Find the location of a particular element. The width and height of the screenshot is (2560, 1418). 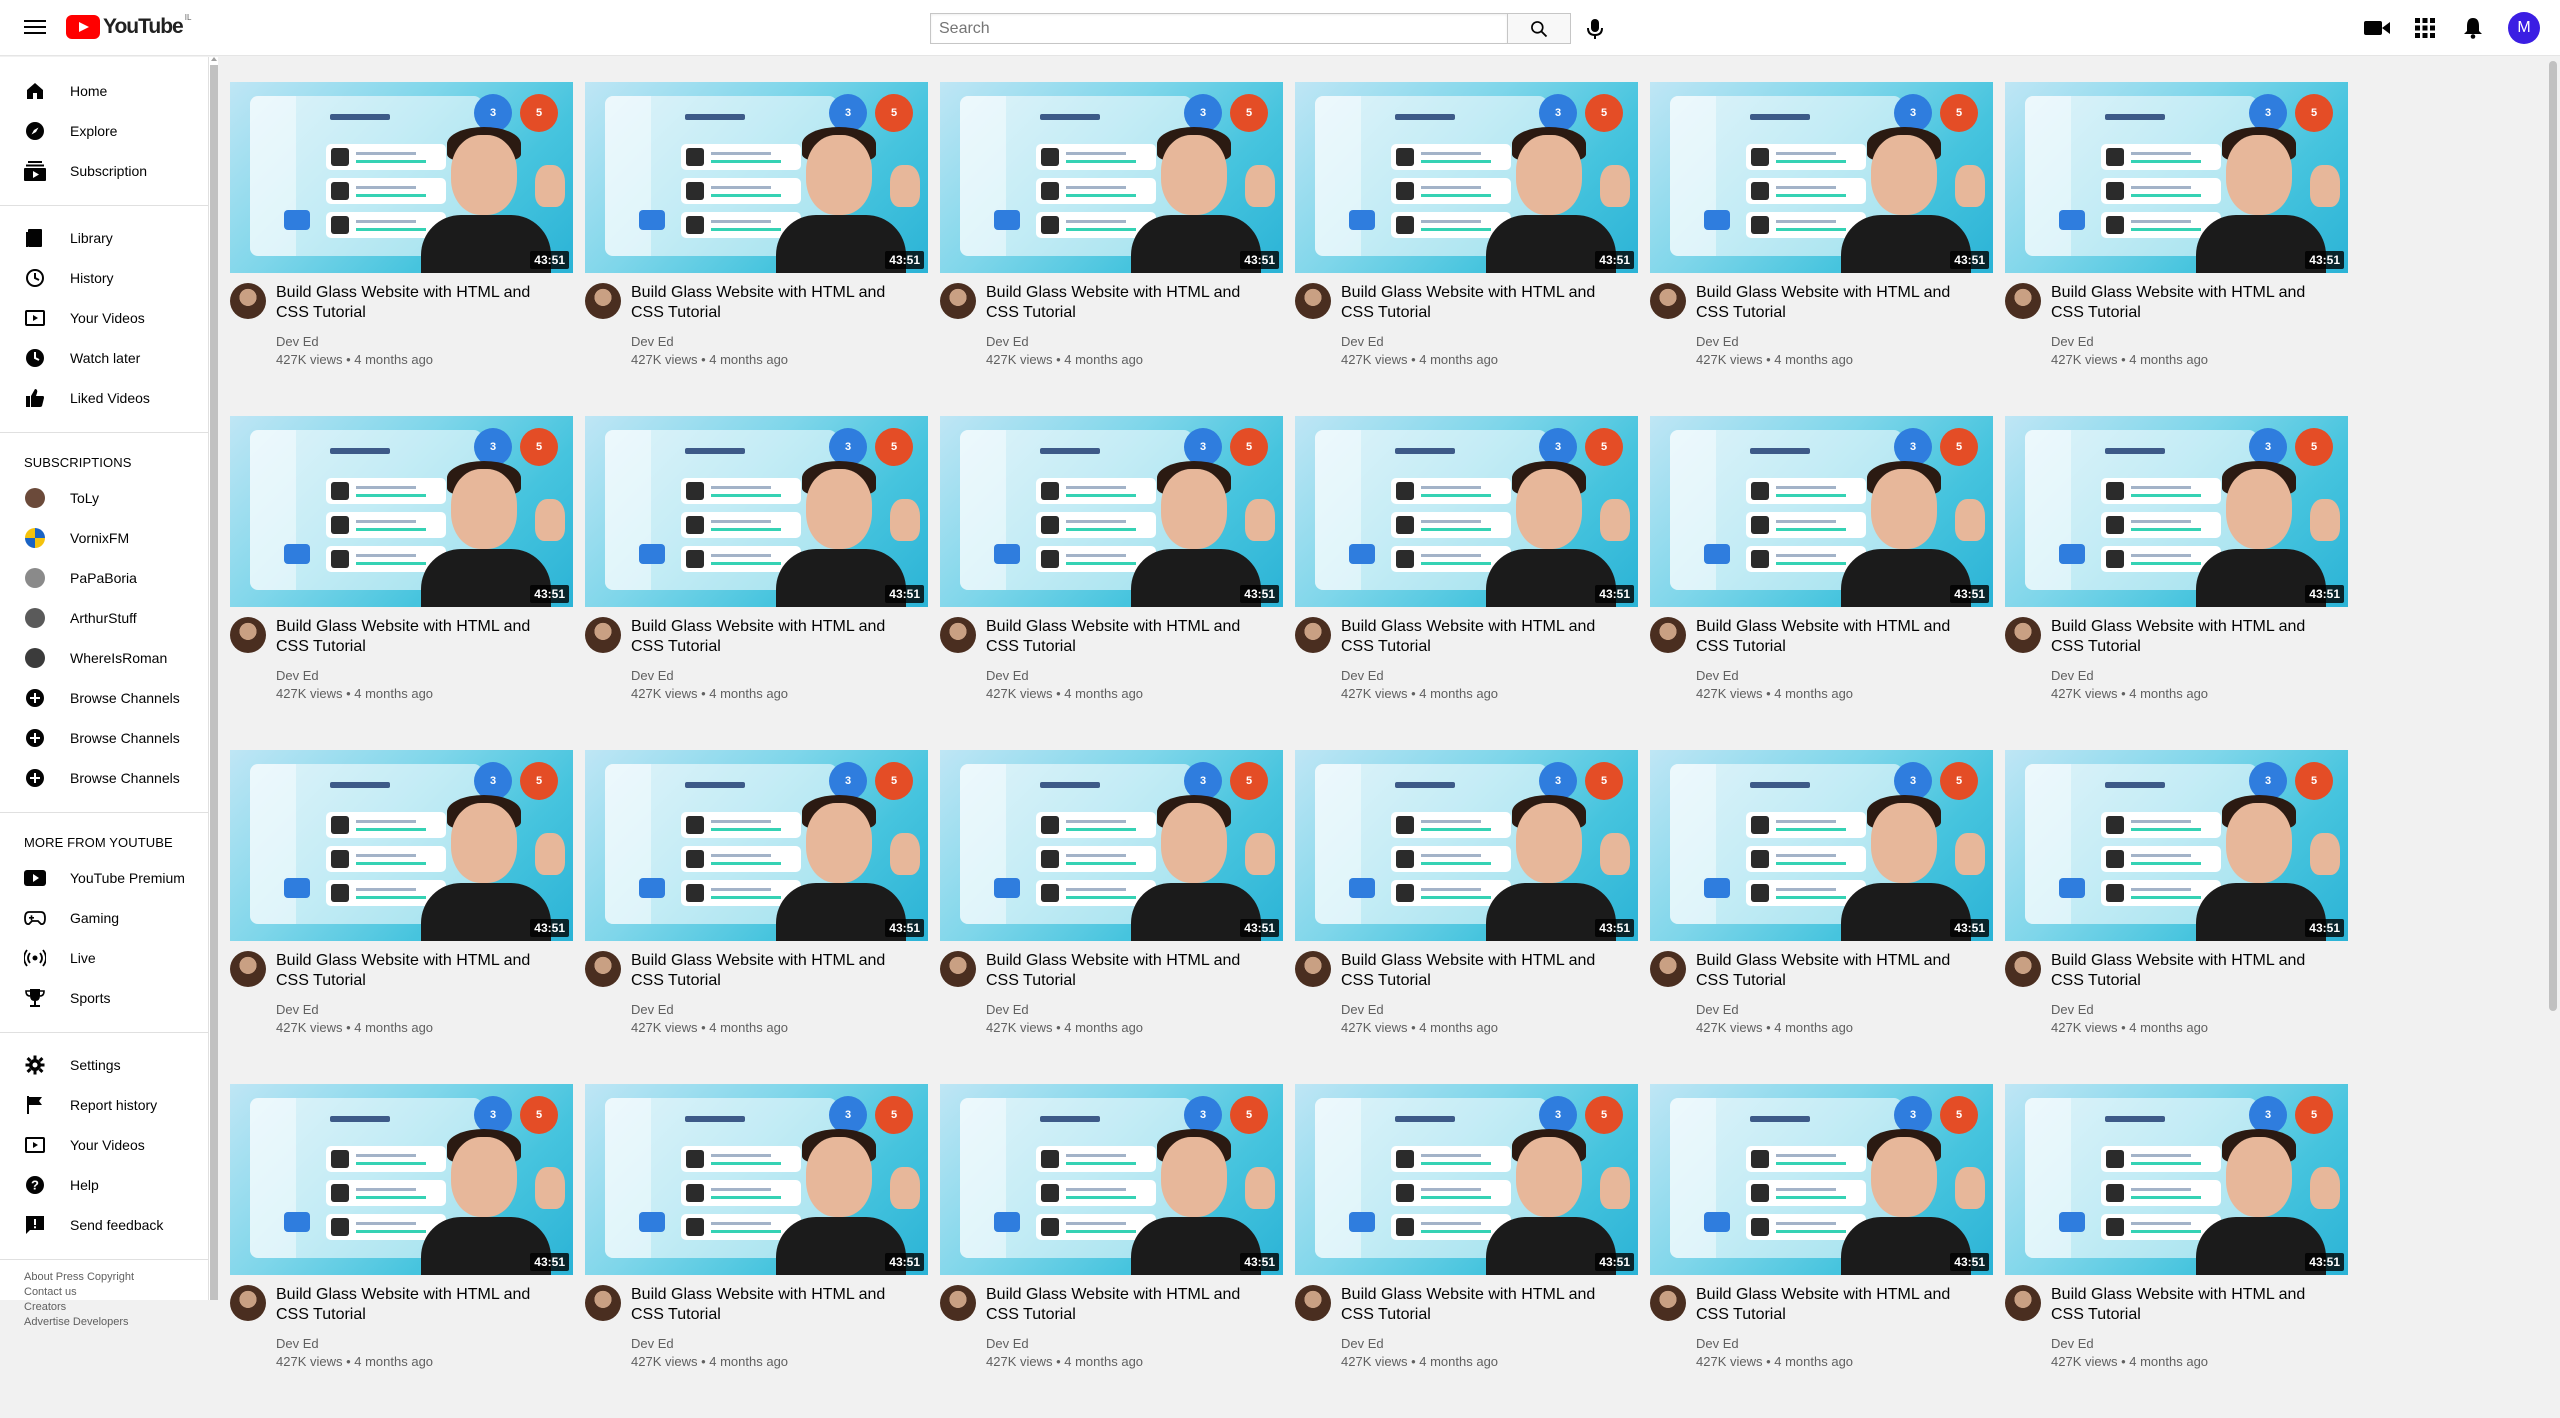

search-button is located at coordinates (1539, 28).